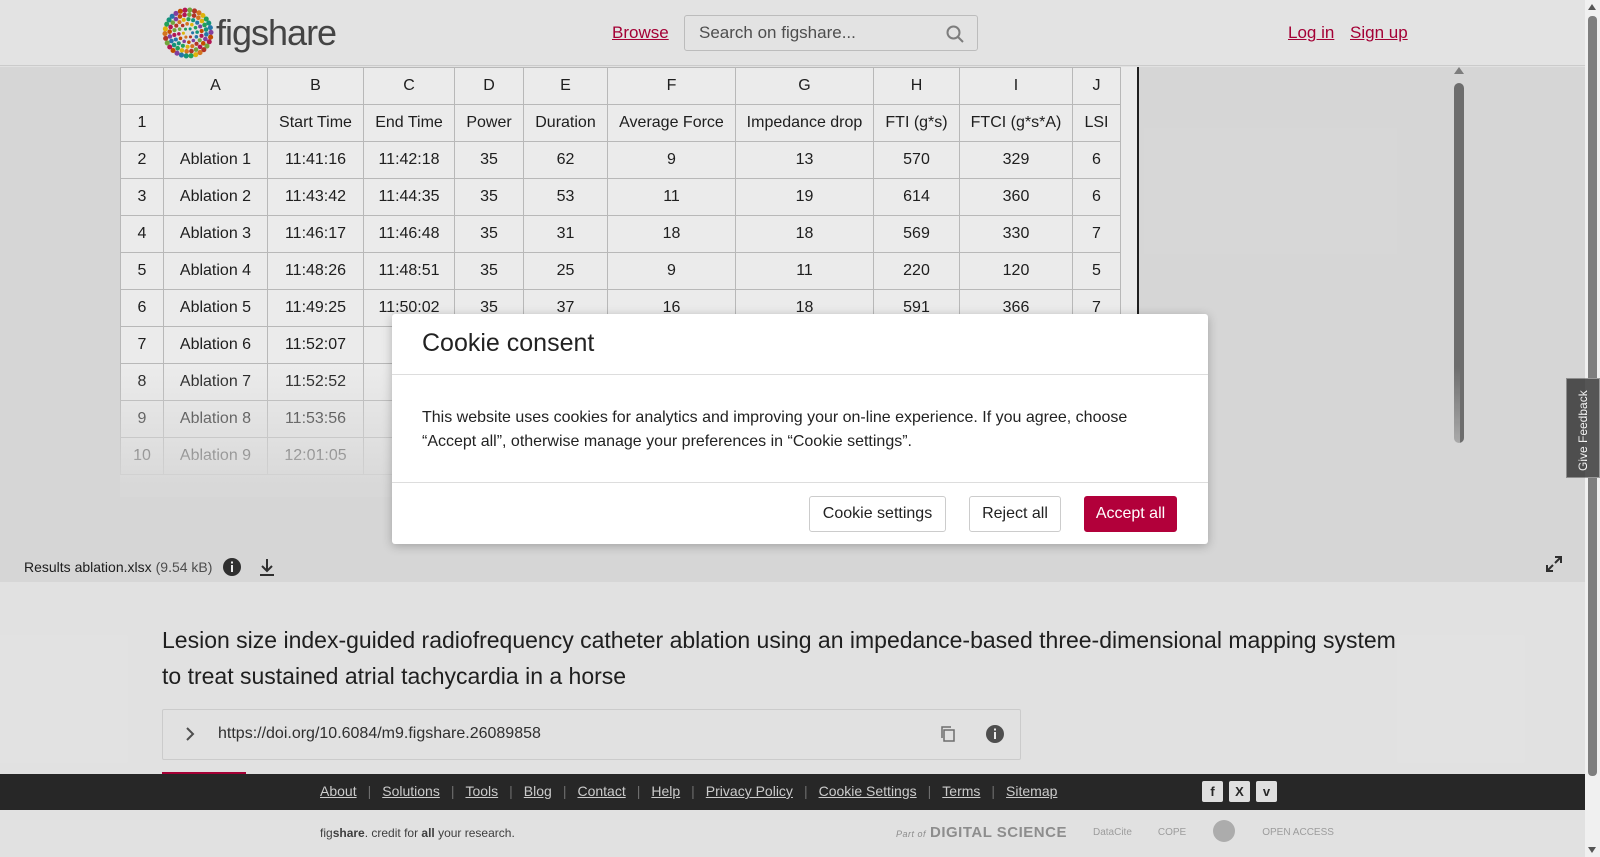  What do you see at coordinates (1592, 7) in the screenshot?
I see `scroll-up-icon` at bounding box center [1592, 7].